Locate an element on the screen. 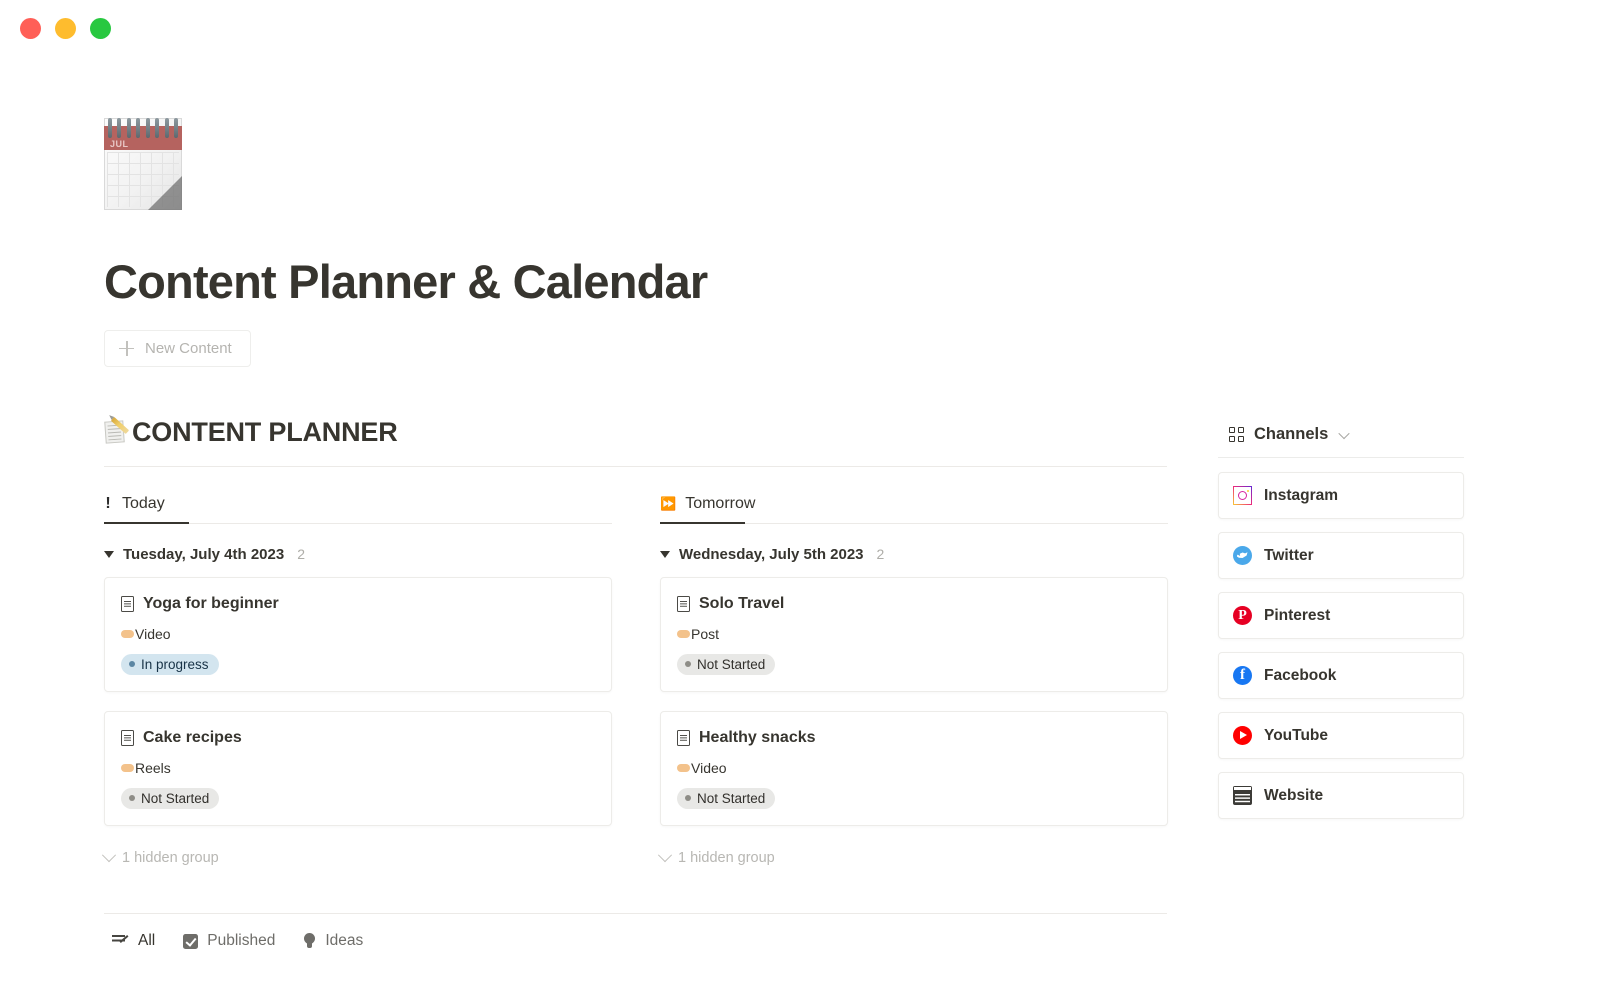 The width and height of the screenshot is (1600, 1000). spiral-calendar-icon is located at coordinates (143, 164).